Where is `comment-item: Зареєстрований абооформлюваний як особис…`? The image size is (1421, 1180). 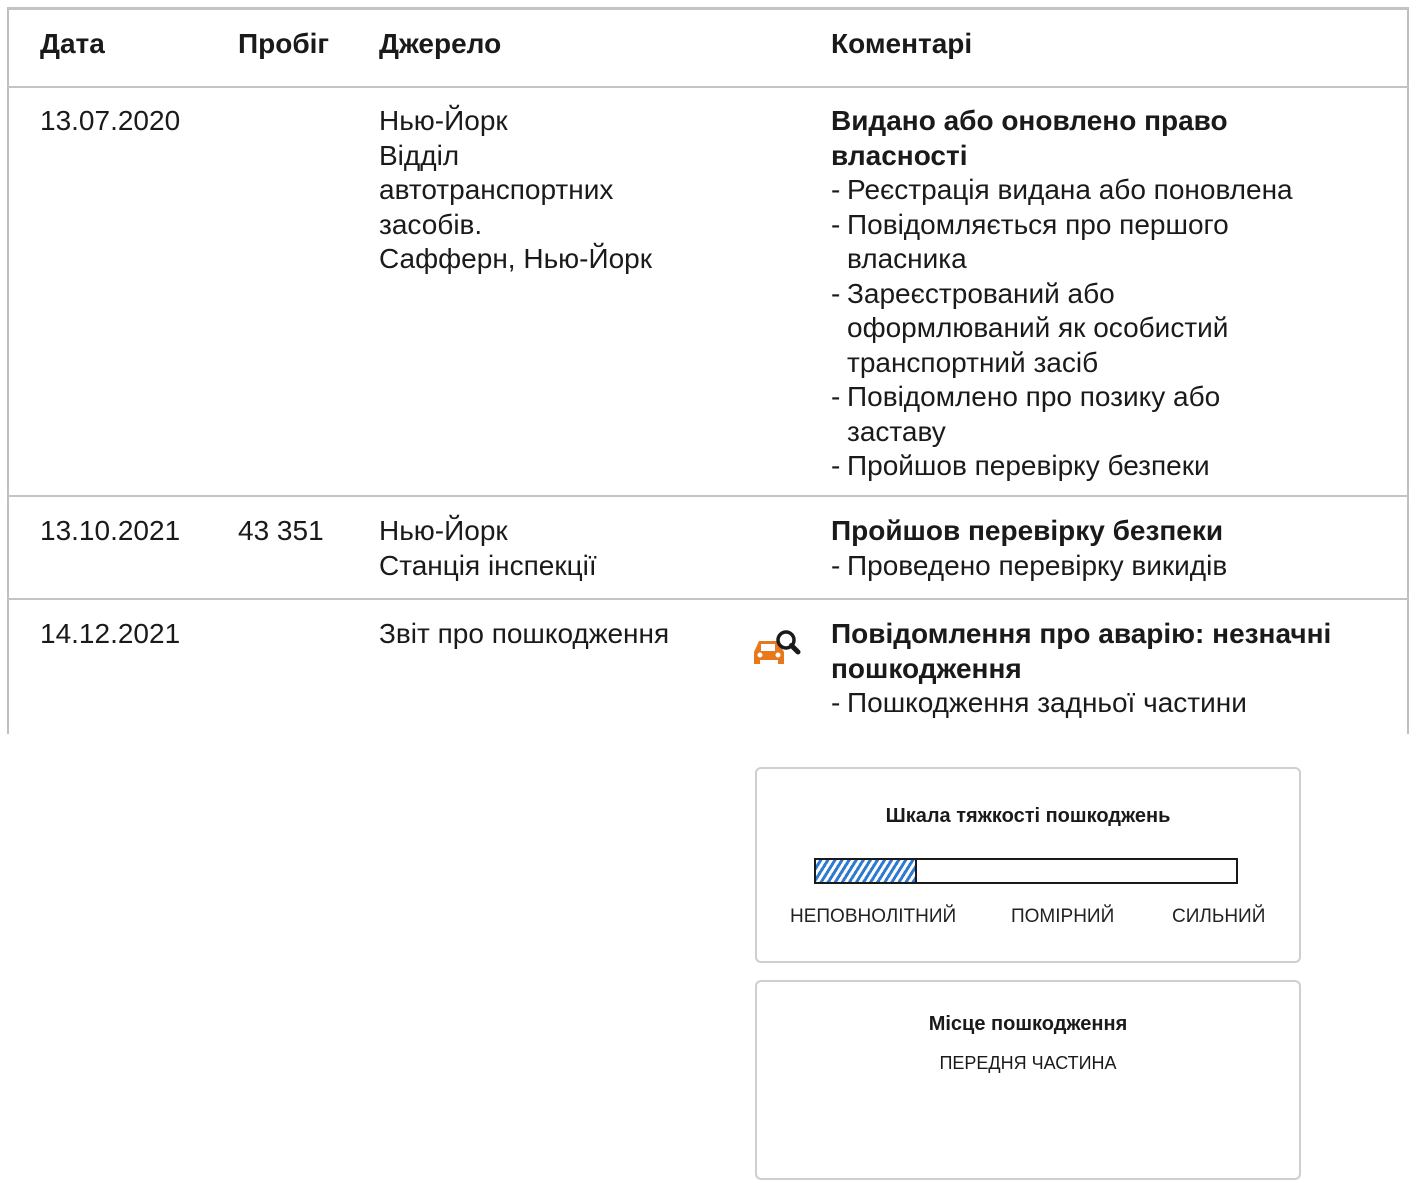
comment-item: Зареєстрований абооформлюваний як особис… is located at coordinates (1111, 329).